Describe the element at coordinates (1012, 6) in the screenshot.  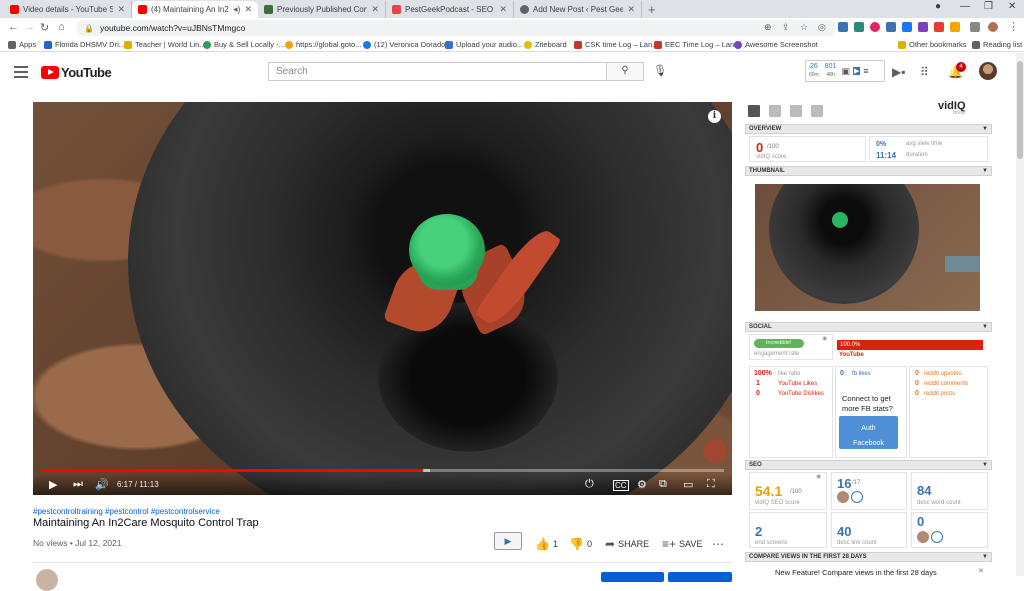
I see `close-window-icon: ✕` at that location.